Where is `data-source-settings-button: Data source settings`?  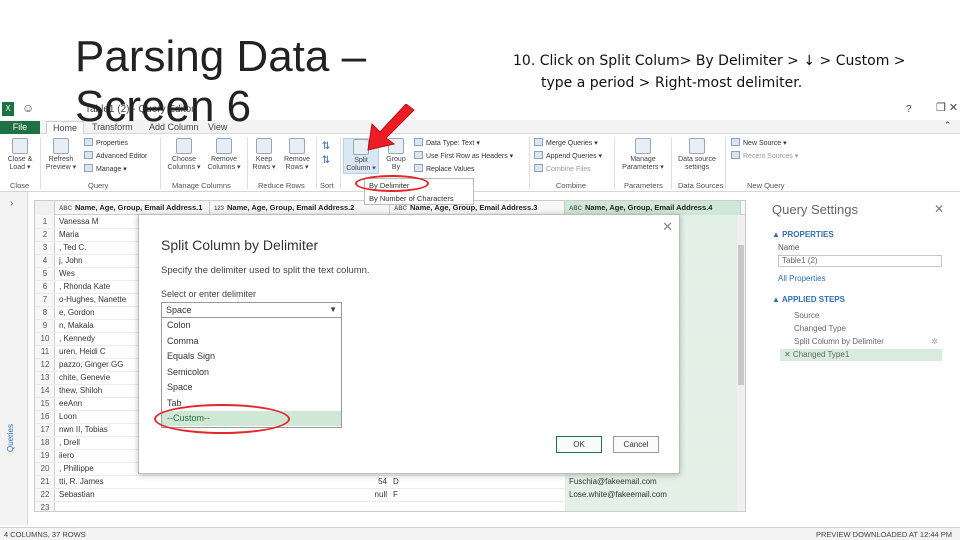 data-source-settings-button: Data source settings is located at coordinates (697, 155).